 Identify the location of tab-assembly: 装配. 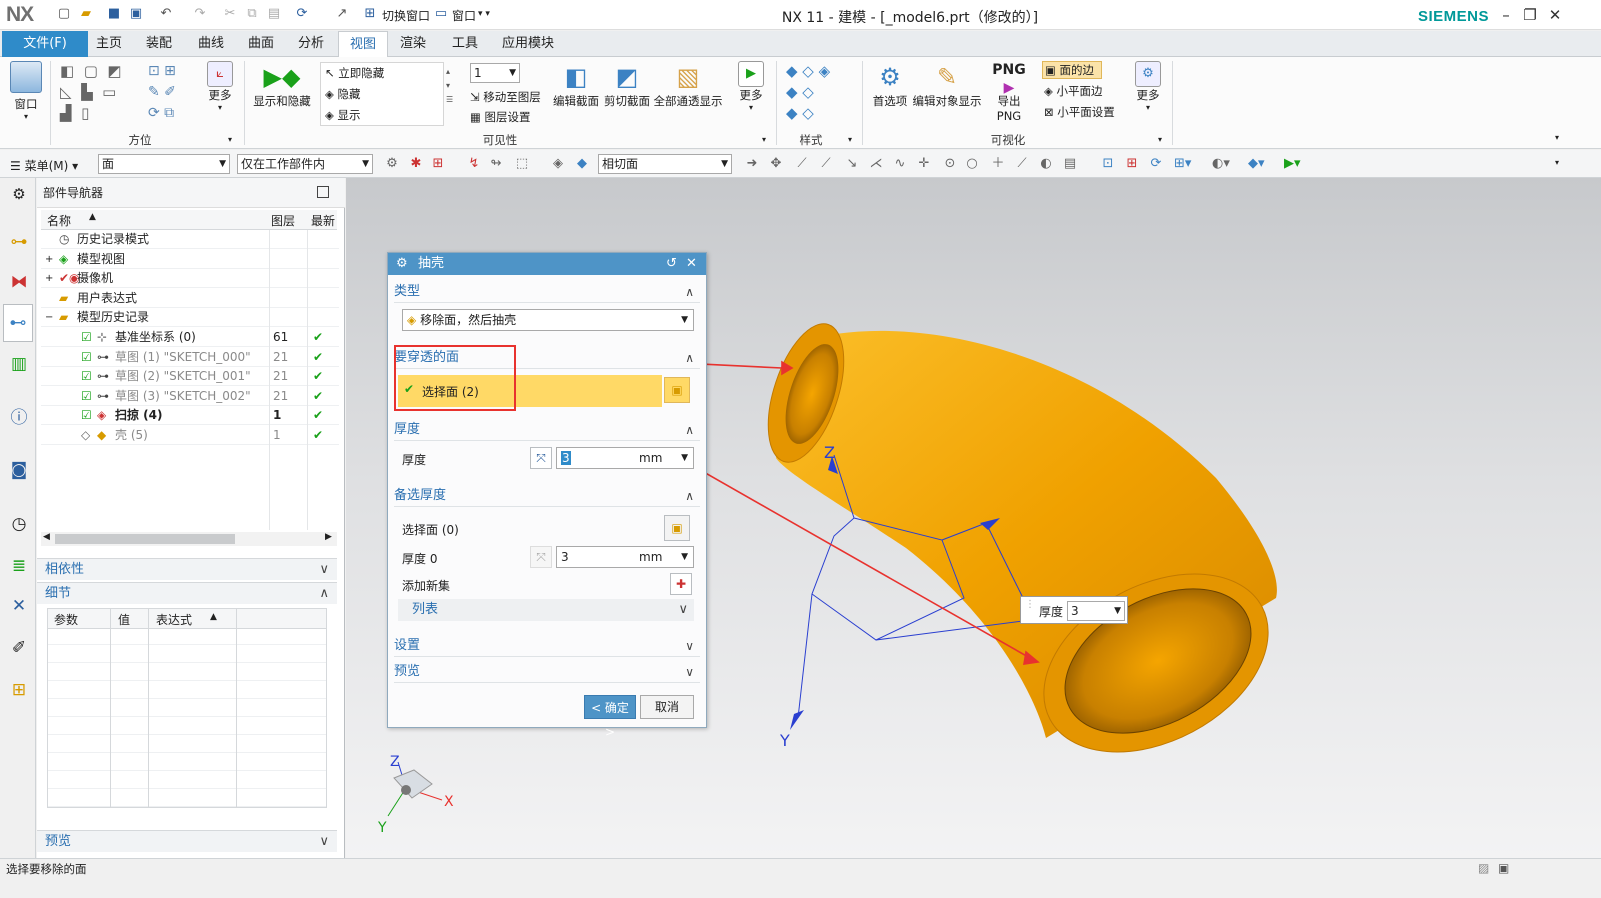
(159, 44).